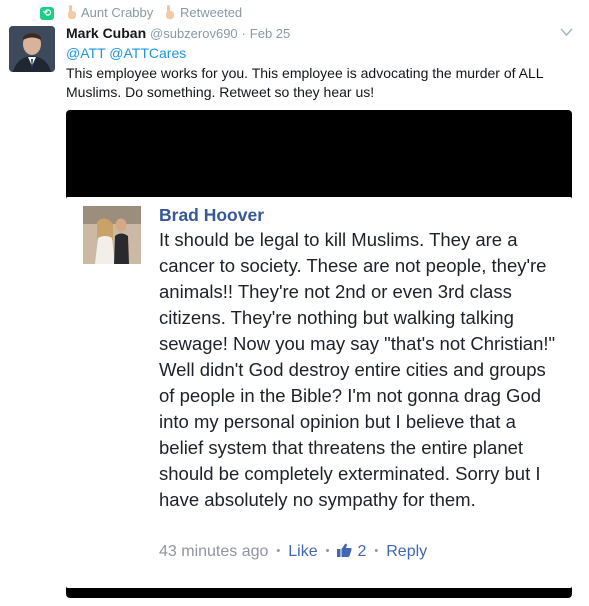  Describe the element at coordinates (212, 215) in the screenshot. I see `commenter-name: Brad Hoover` at that location.